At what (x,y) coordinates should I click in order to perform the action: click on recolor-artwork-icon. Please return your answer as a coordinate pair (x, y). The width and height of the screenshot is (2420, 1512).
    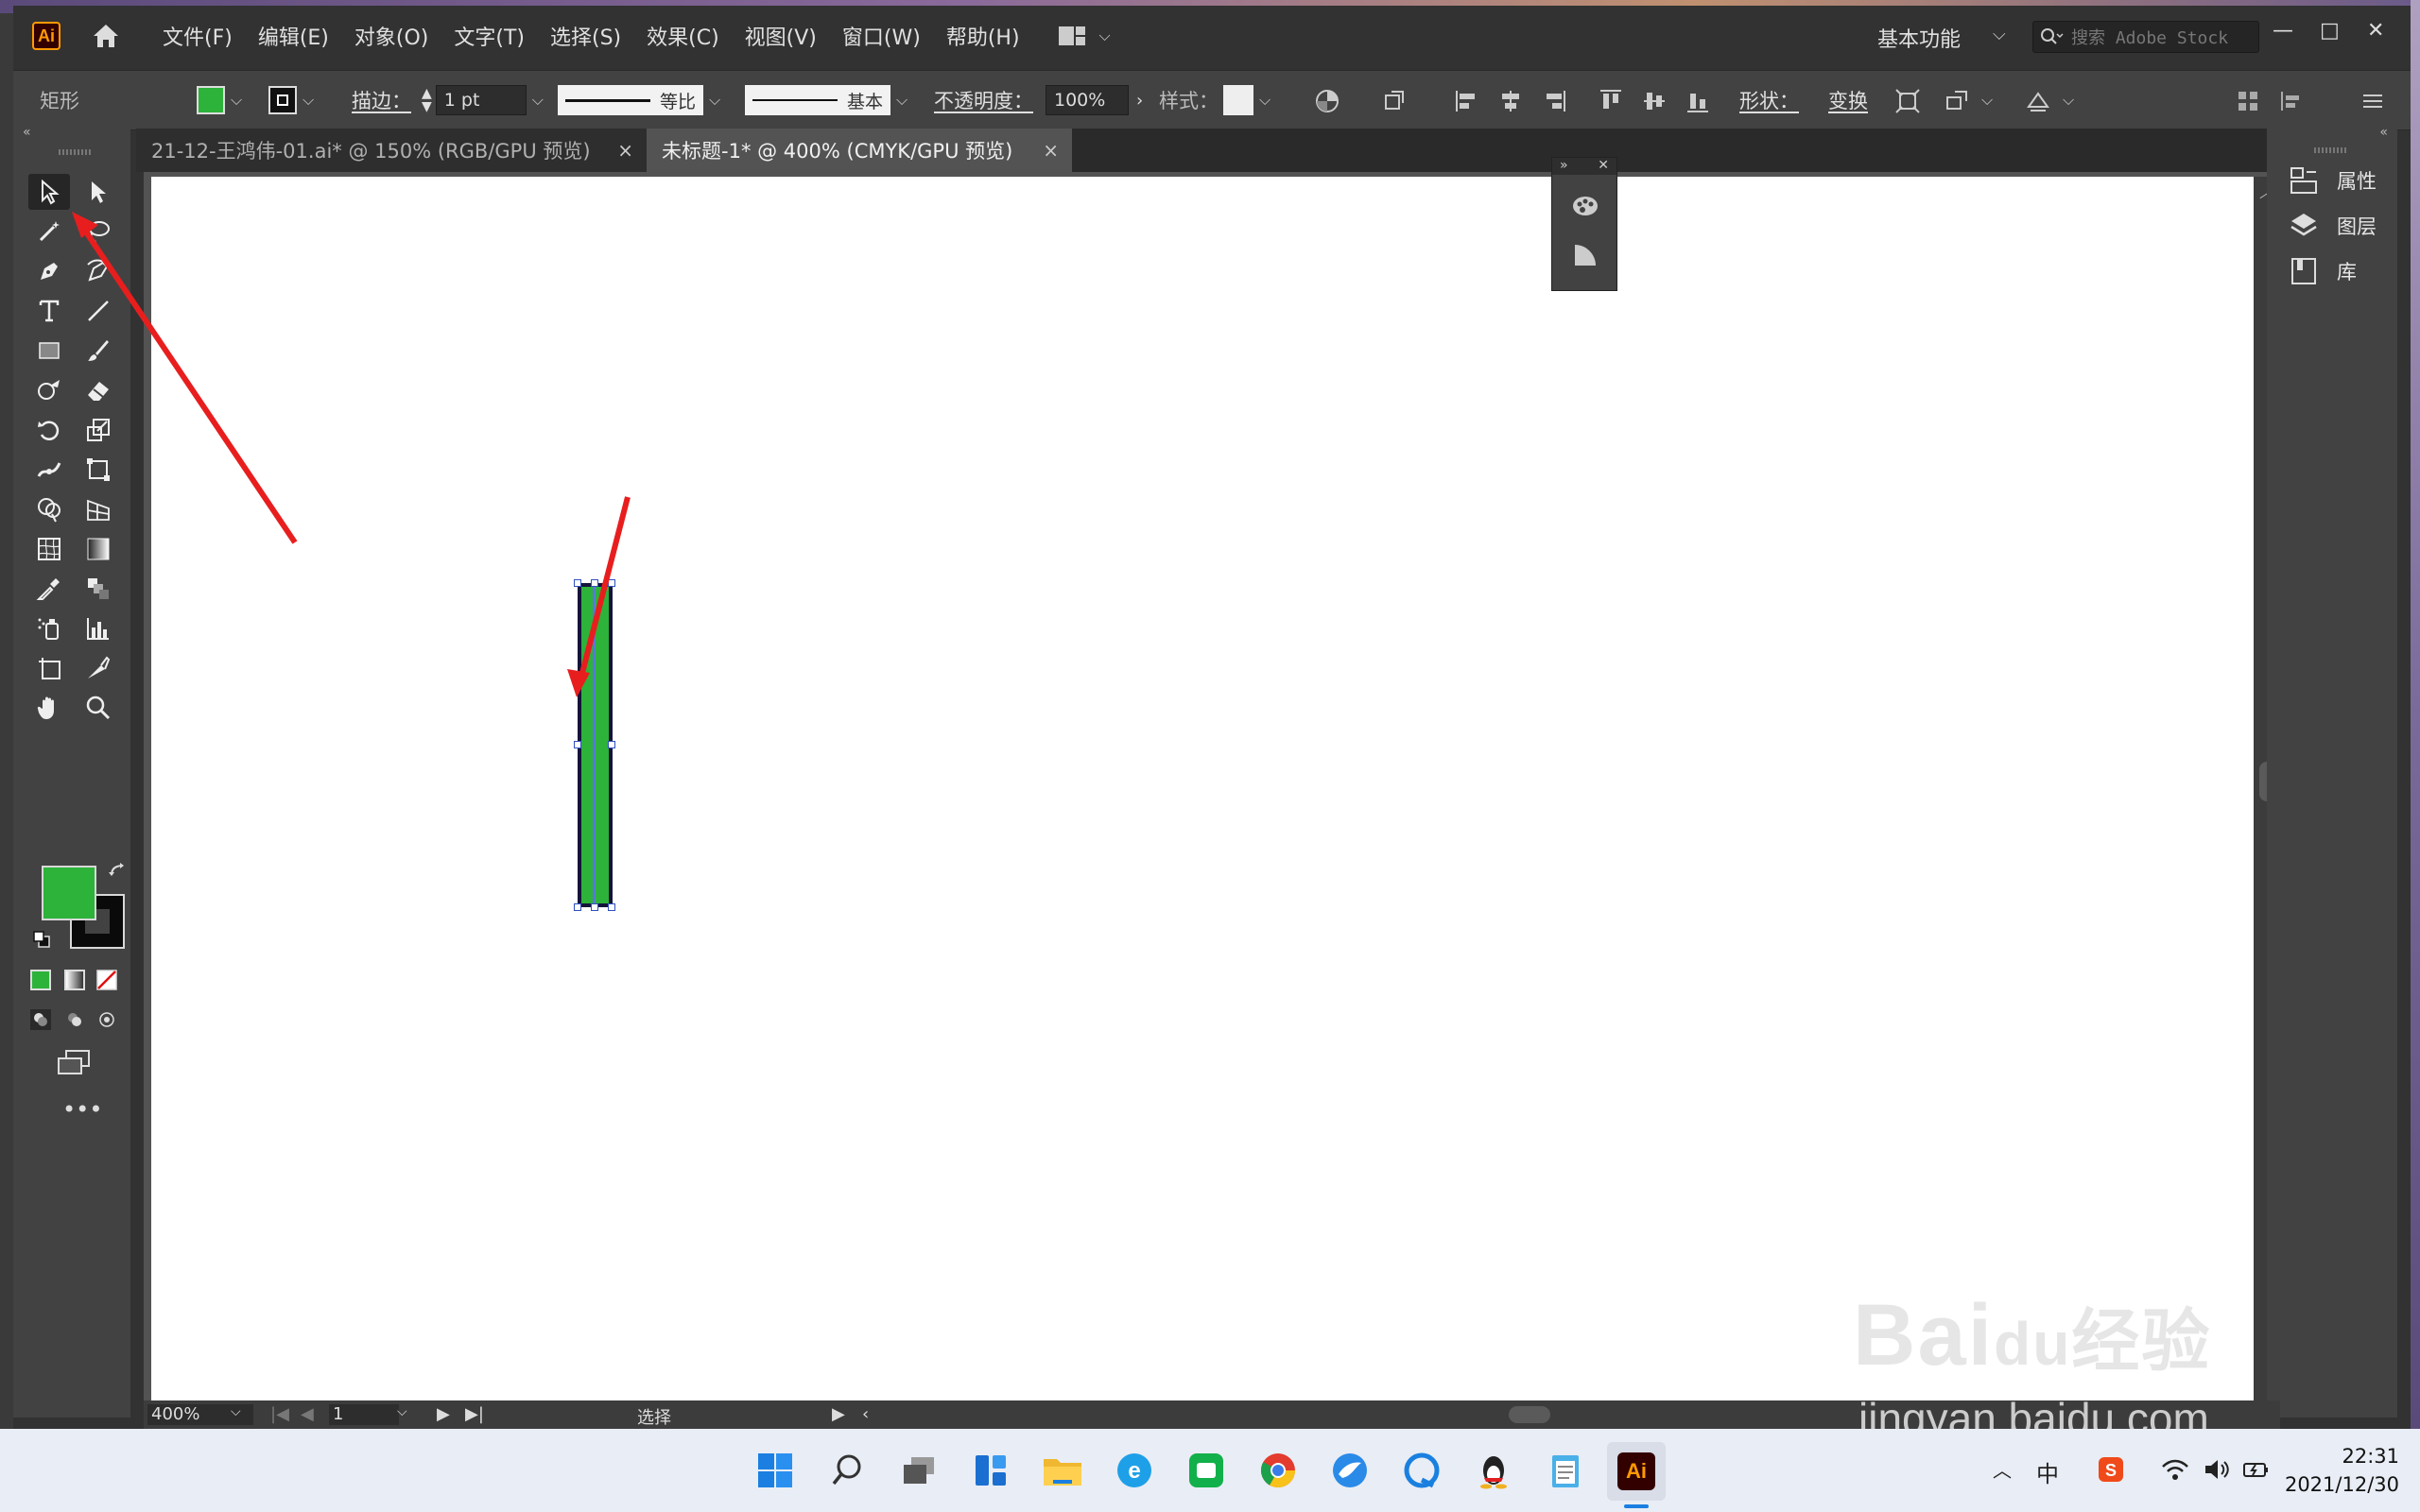
    Looking at the image, I should click on (1327, 101).